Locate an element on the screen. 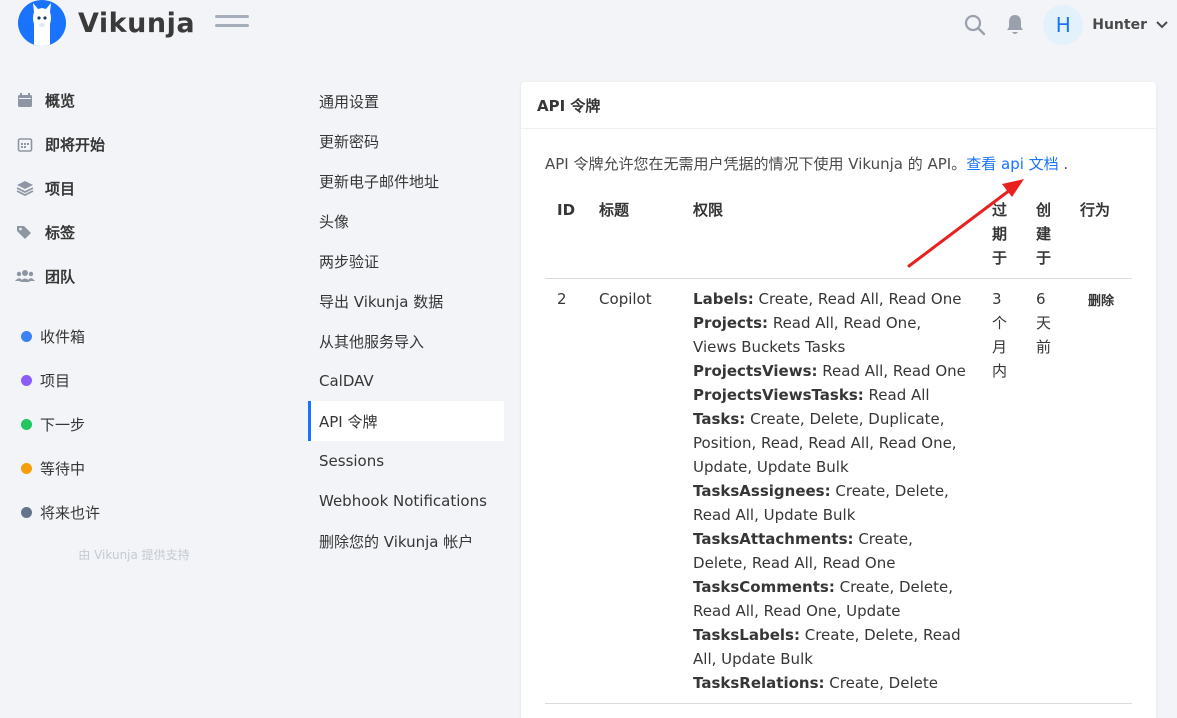  permission-rights: Read All, Read One is located at coordinates (894, 371).